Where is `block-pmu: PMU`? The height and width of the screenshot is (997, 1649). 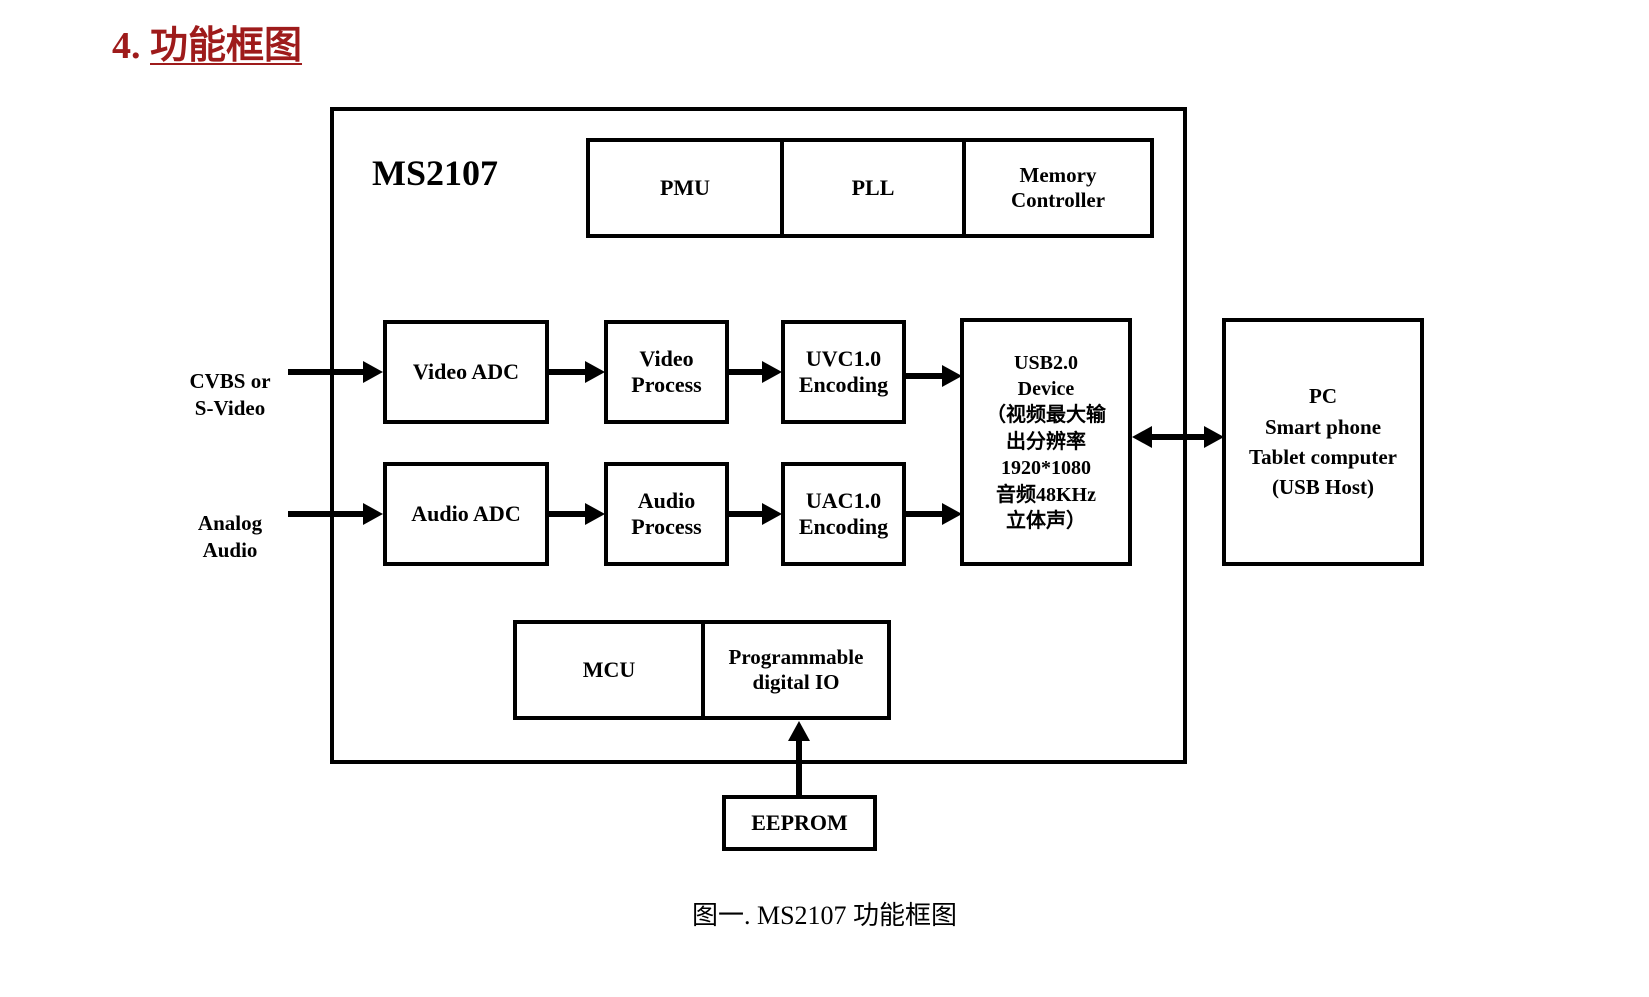
block-pmu: PMU is located at coordinates (685, 188).